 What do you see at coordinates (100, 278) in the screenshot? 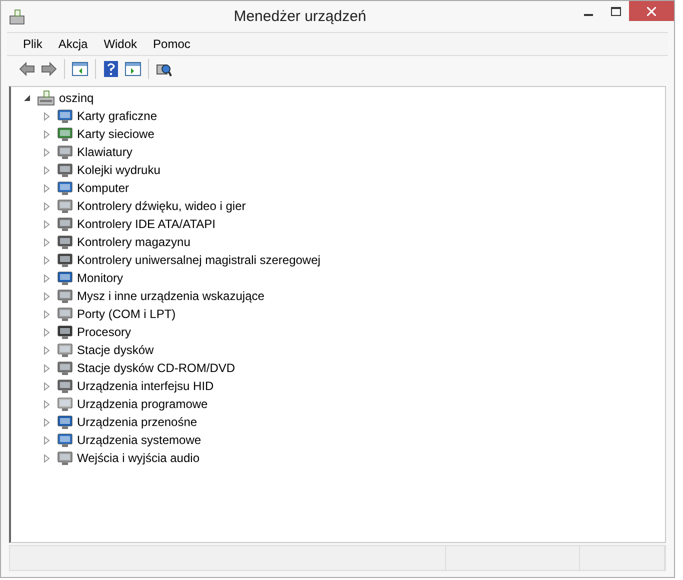
I see `tree-item: Monitory` at bounding box center [100, 278].